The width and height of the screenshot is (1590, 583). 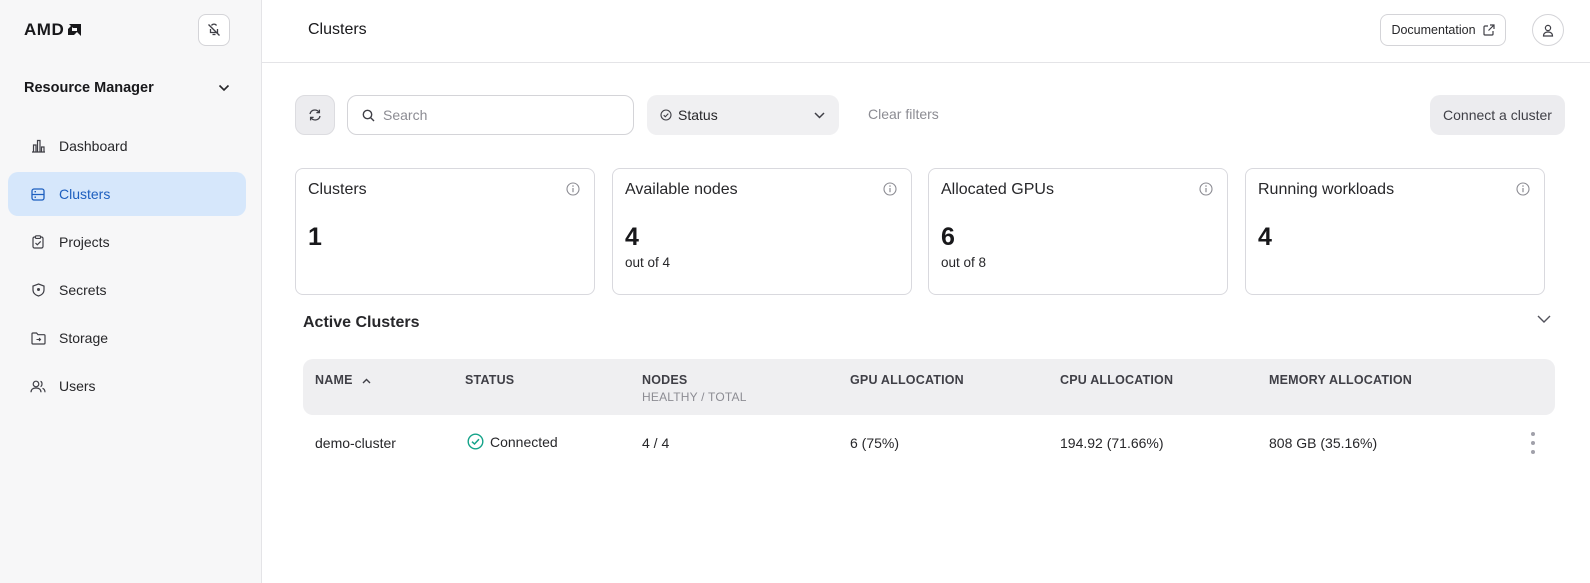 I want to click on sort-ascending-icon, so click(x=366, y=381).